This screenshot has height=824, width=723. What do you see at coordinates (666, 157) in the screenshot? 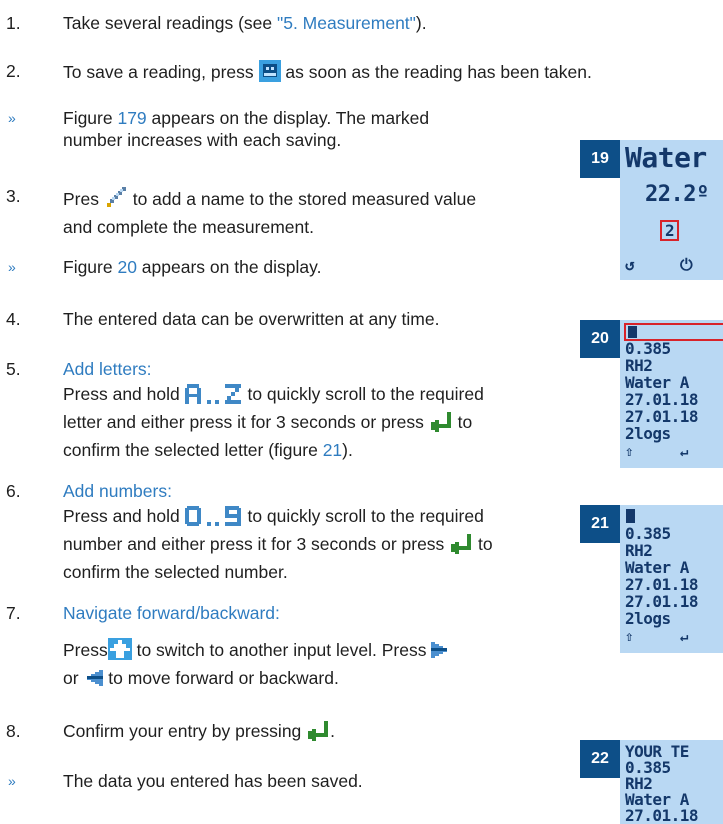
I see `lcd-title: Water` at bounding box center [666, 157].